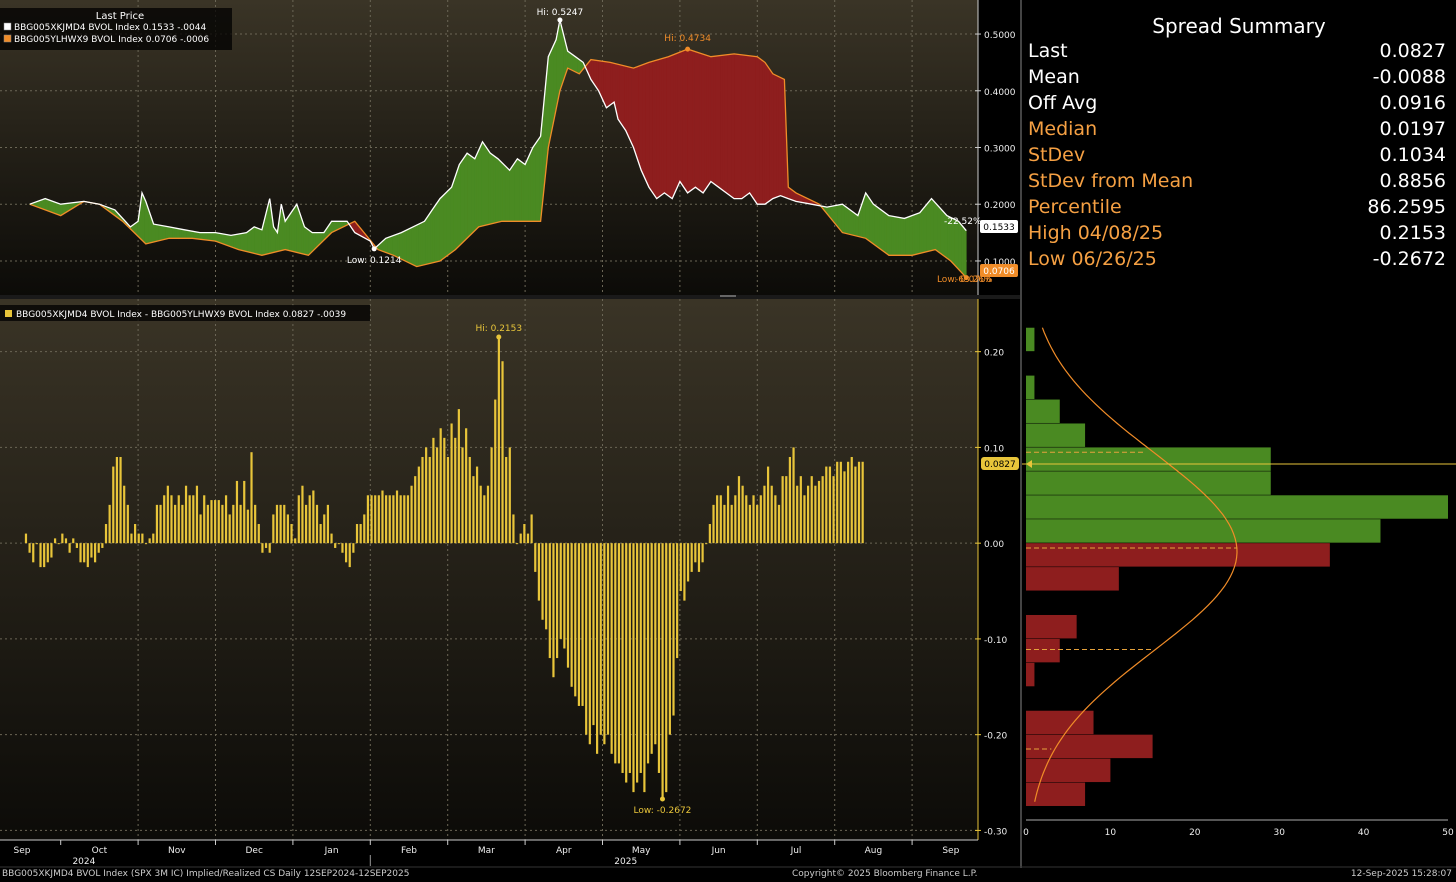 This screenshot has width=1456, height=882. I want to click on summary-label: Mean, so click(1054, 77).